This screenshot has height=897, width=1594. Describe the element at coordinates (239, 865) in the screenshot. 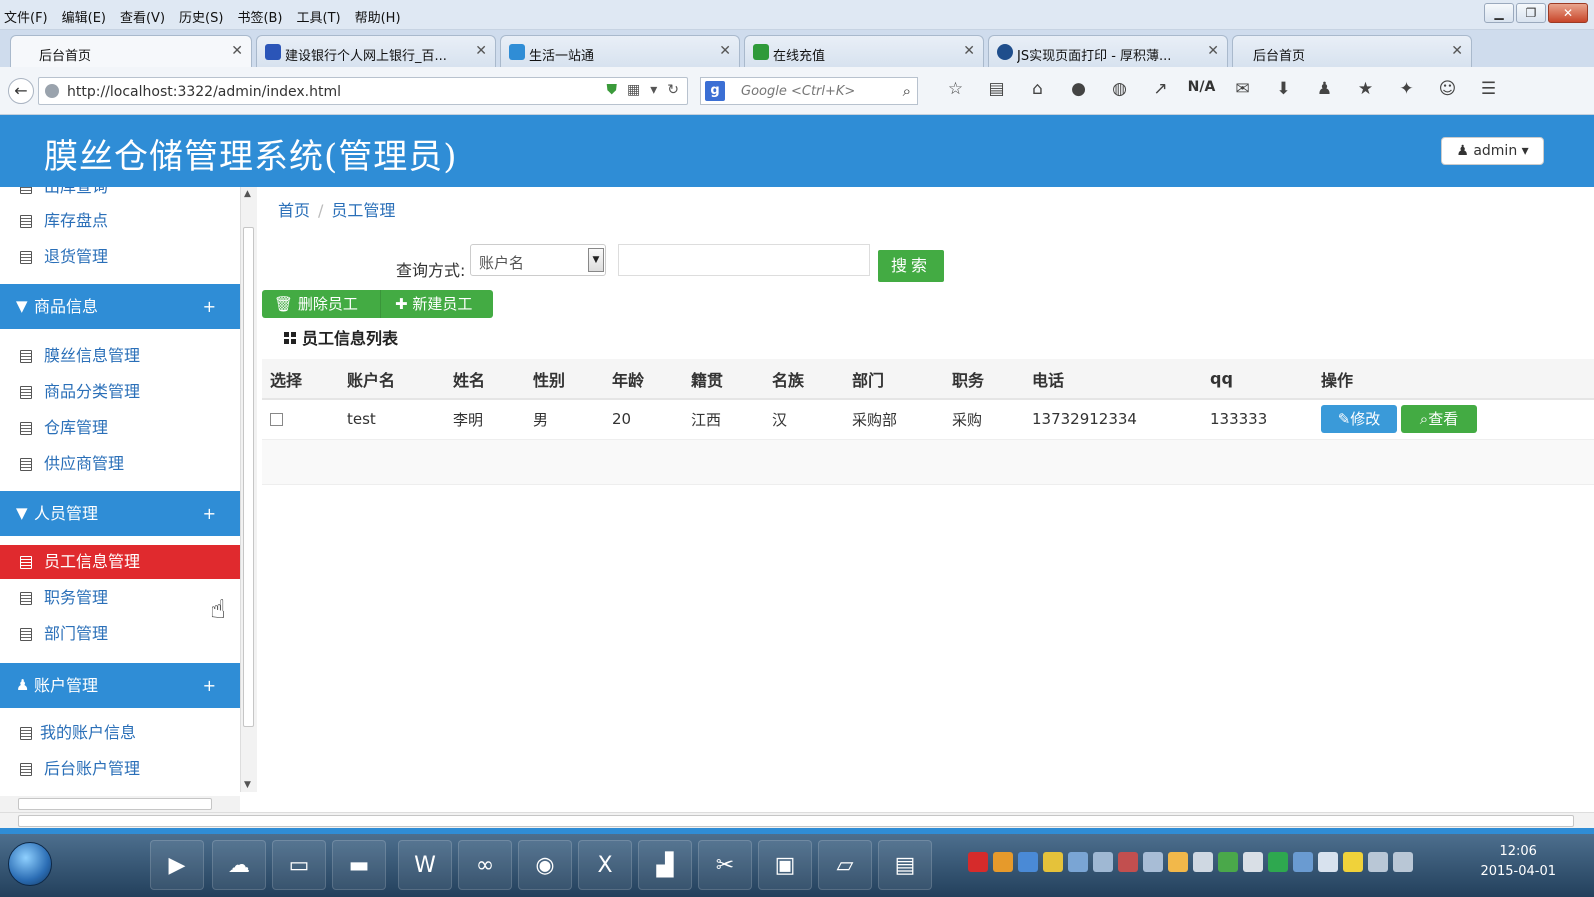

I see `cloud-app-icon: ☁` at that location.